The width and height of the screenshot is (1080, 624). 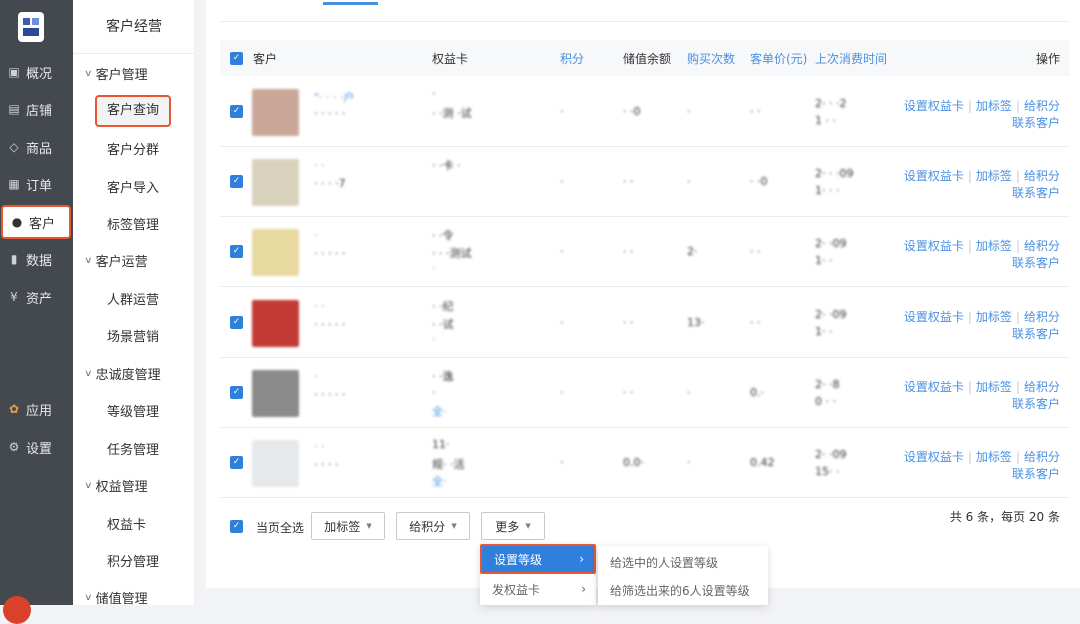 I want to click on nav-apps: ✿ 应用, so click(x=36, y=409).